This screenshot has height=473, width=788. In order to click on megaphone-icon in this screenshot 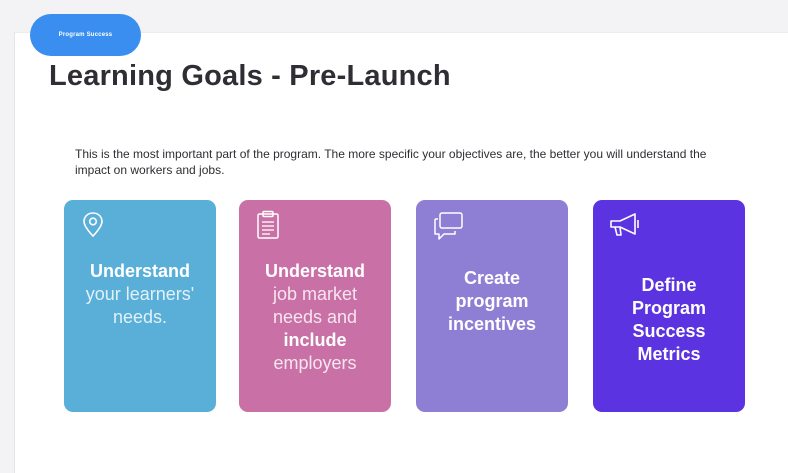, I will do `click(624, 224)`.